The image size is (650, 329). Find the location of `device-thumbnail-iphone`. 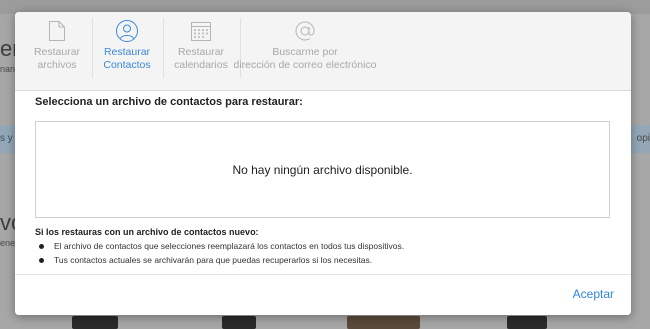

device-thumbnail-iphone is located at coordinates (239, 322).